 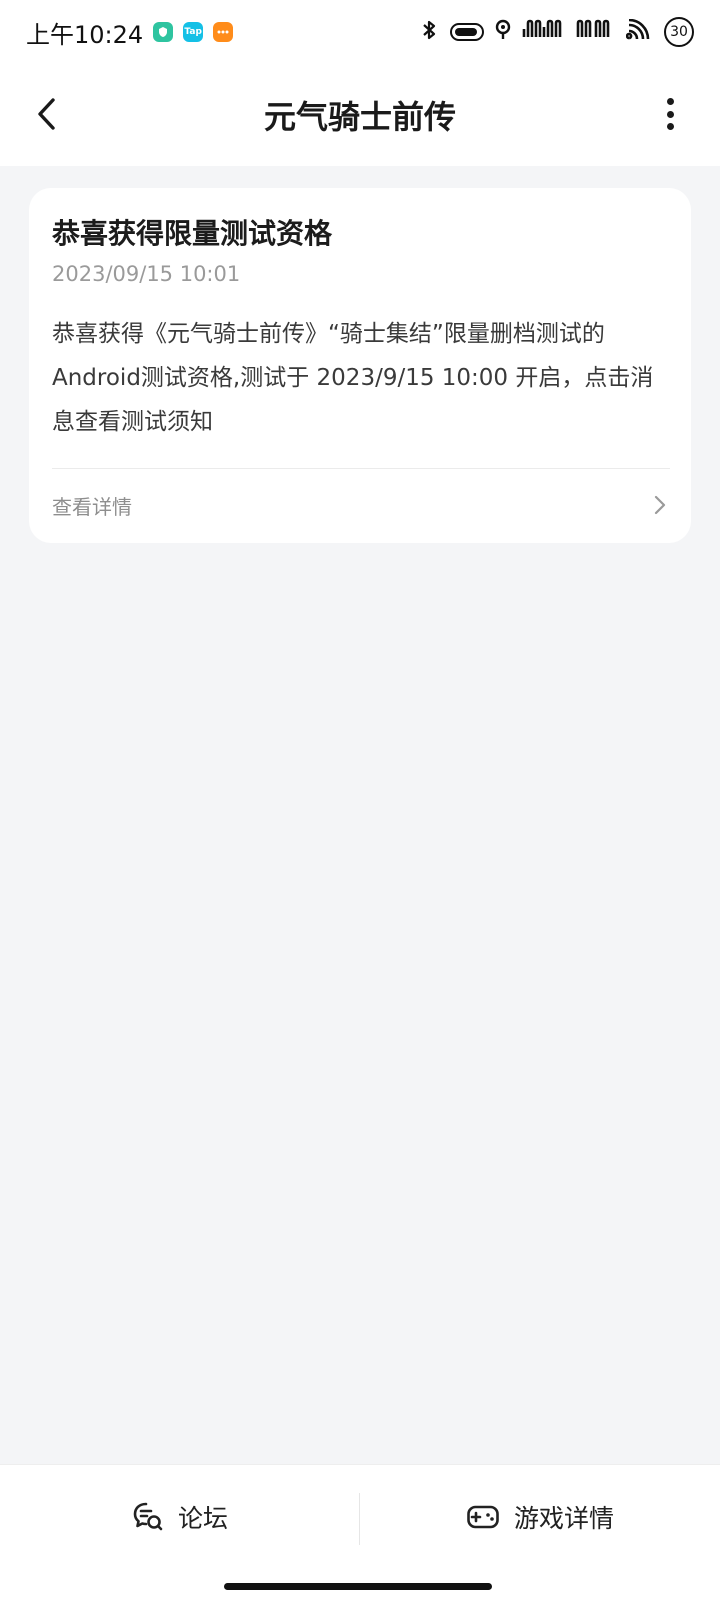 I want to click on back-button, so click(x=46, y=114).